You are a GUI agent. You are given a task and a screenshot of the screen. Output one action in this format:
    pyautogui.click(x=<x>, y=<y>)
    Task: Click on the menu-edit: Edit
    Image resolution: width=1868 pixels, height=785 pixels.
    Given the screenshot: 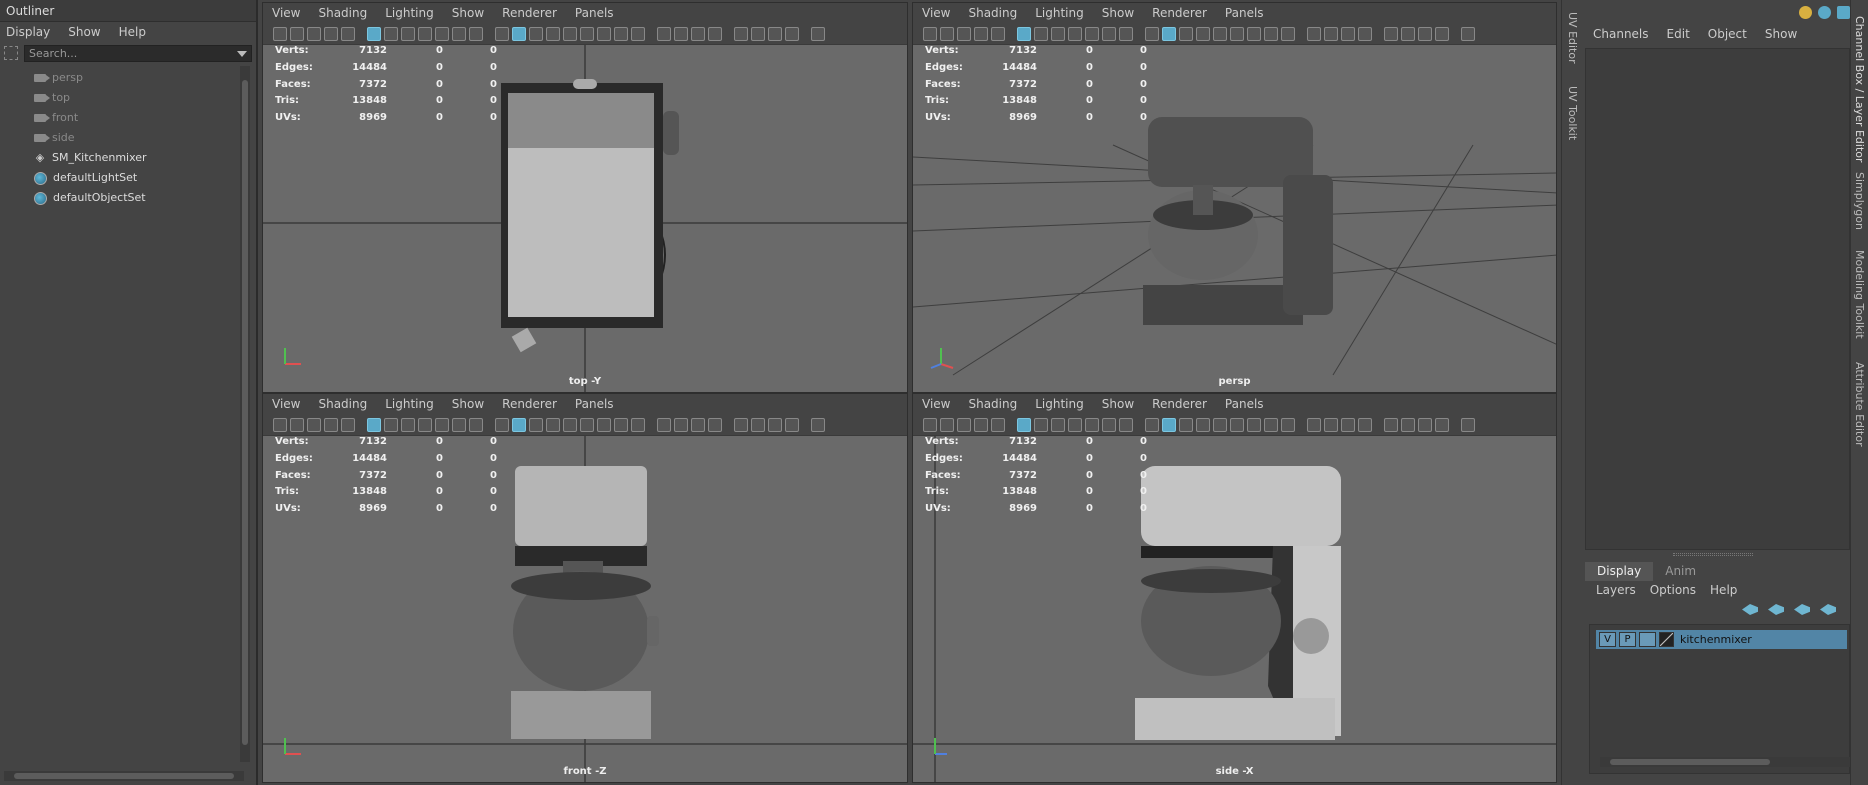 What is the action you would take?
    pyautogui.click(x=1678, y=34)
    